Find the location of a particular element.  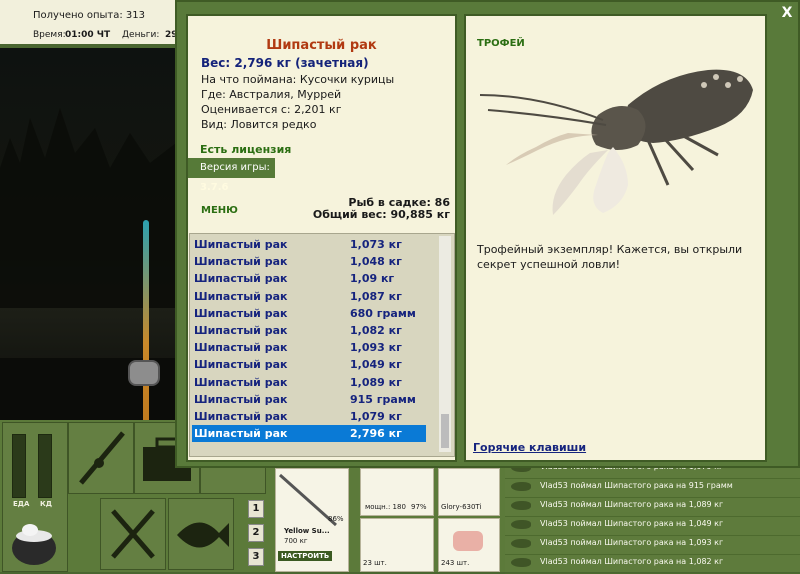

rod-slot-tile is located at coordinates (101, 458).